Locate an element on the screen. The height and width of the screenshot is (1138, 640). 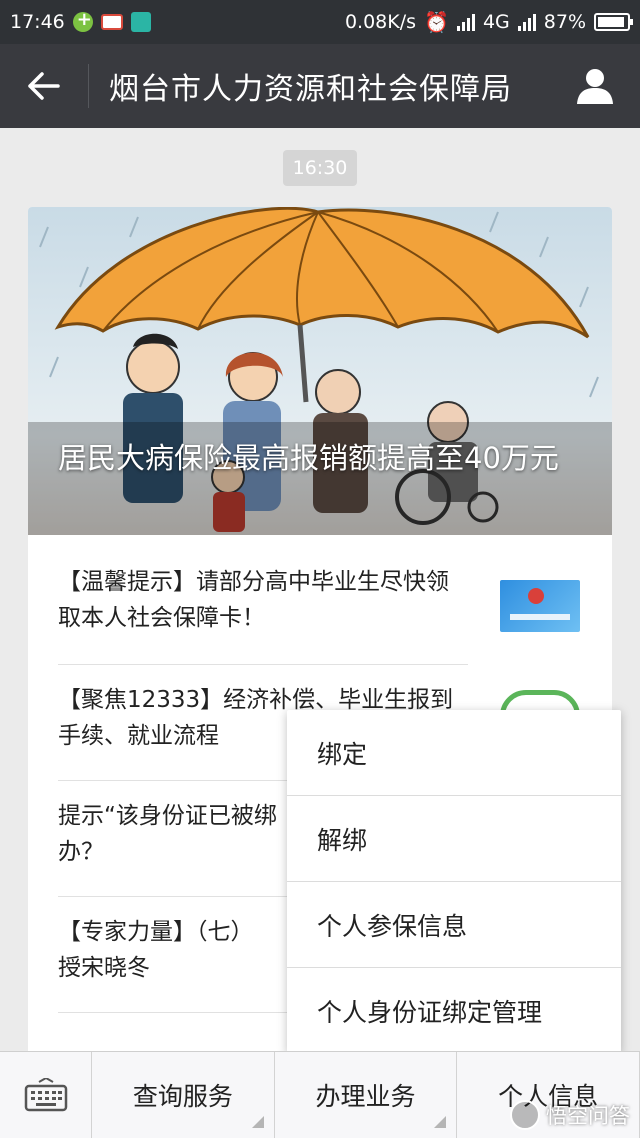
status-time: 17:46 is located at coordinates (37, 22).